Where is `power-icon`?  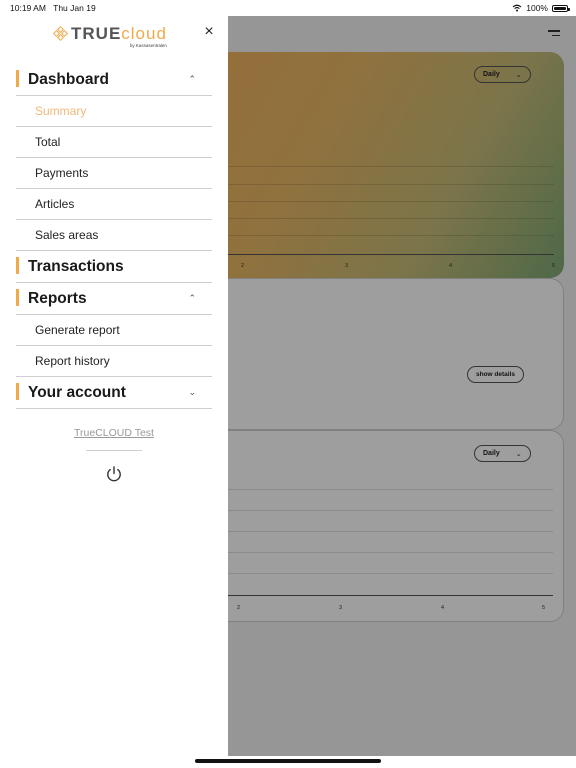 power-icon is located at coordinates (114, 474).